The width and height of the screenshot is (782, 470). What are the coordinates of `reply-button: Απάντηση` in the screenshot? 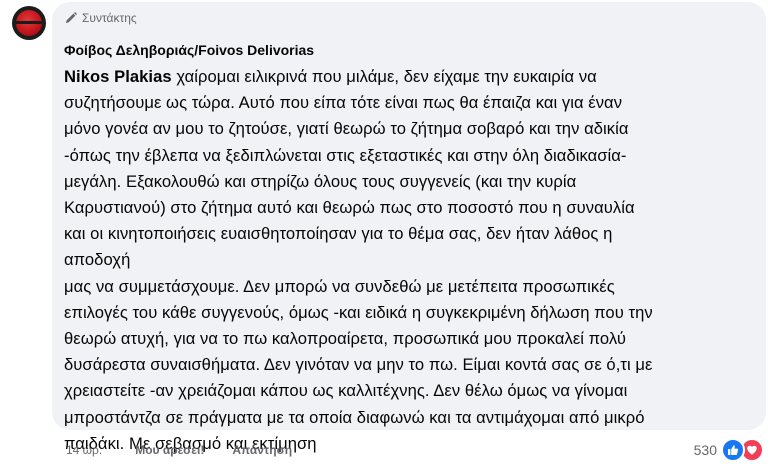 It's located at (262, 450).